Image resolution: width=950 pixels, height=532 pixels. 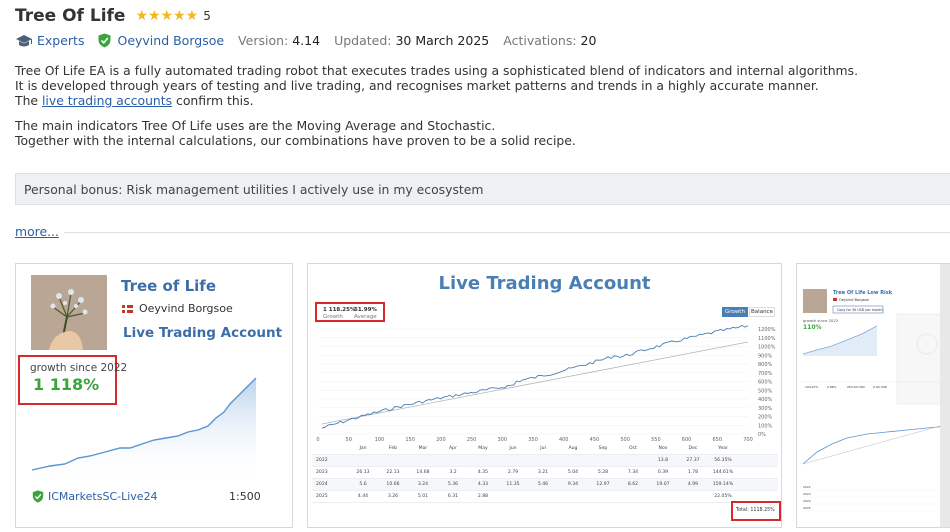 What do you see at coordinates (693, 448) in the screenshot?
I see `table-cell: Dec` at bounding box center [693, 448].